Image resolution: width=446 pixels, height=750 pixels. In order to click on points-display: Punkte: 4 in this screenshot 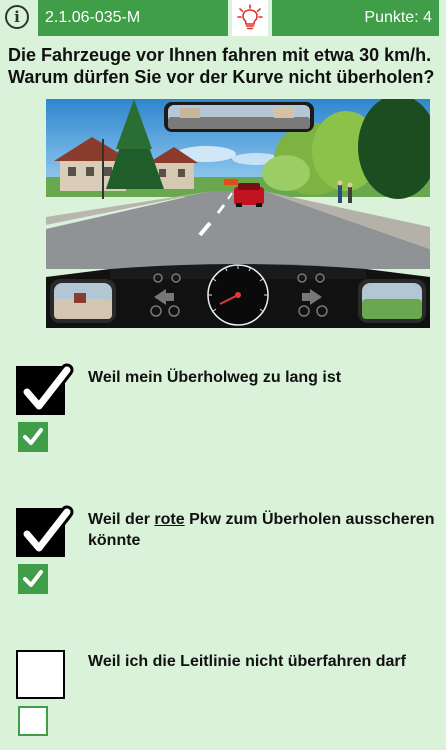, I will do `click(355, 18)`.